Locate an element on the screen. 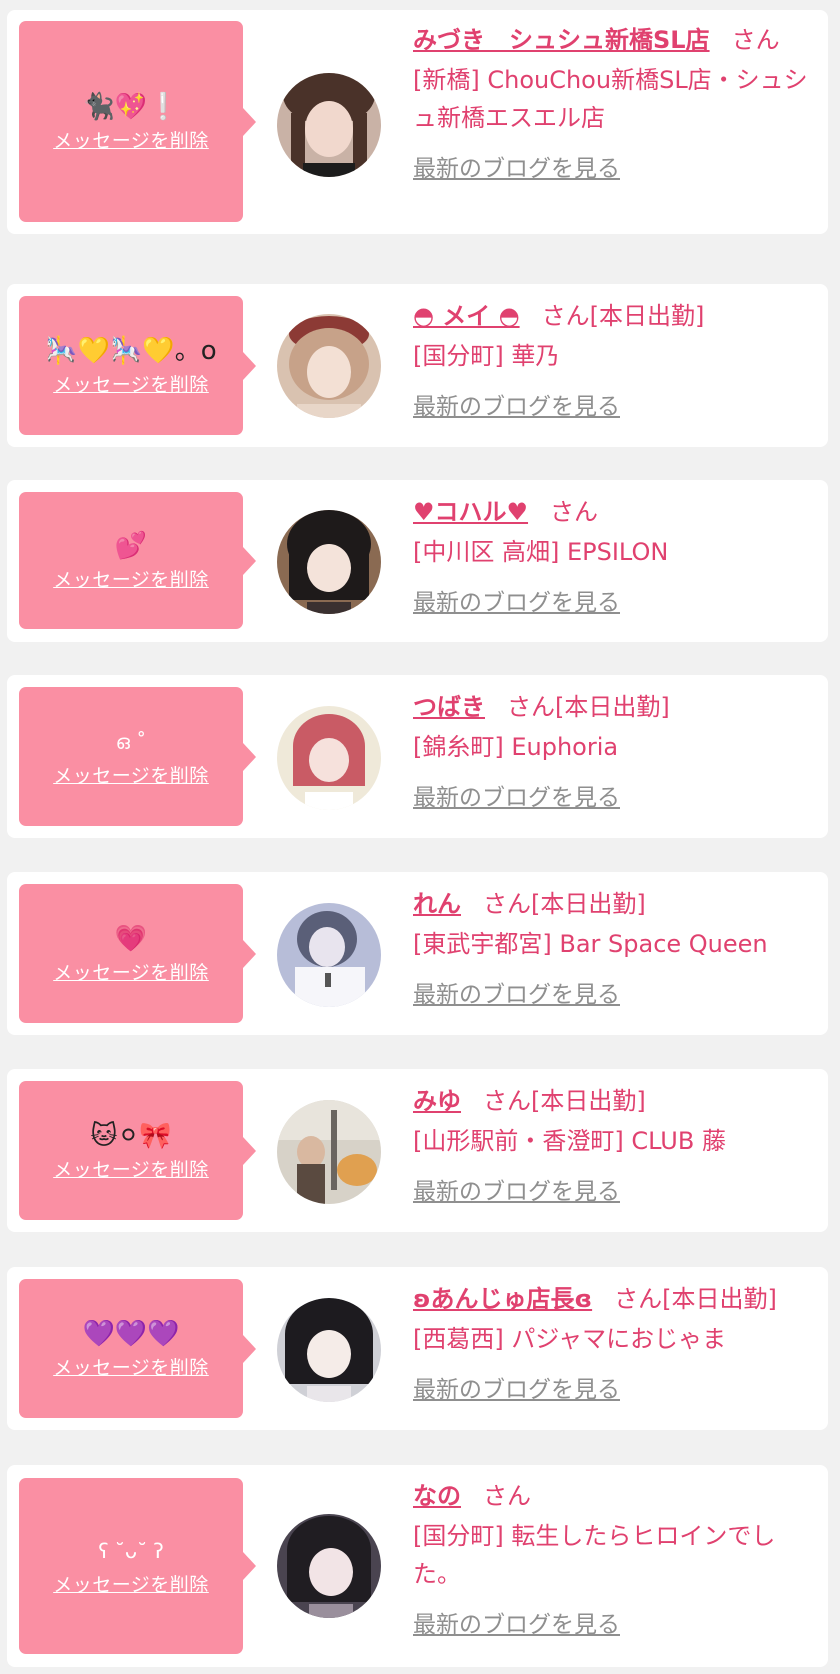 The width and height of the screenshot is (840, 1674). message-bubble: 🐈‍⬛💖❕ メッセージを削除 is located at coordinates (137, 121).